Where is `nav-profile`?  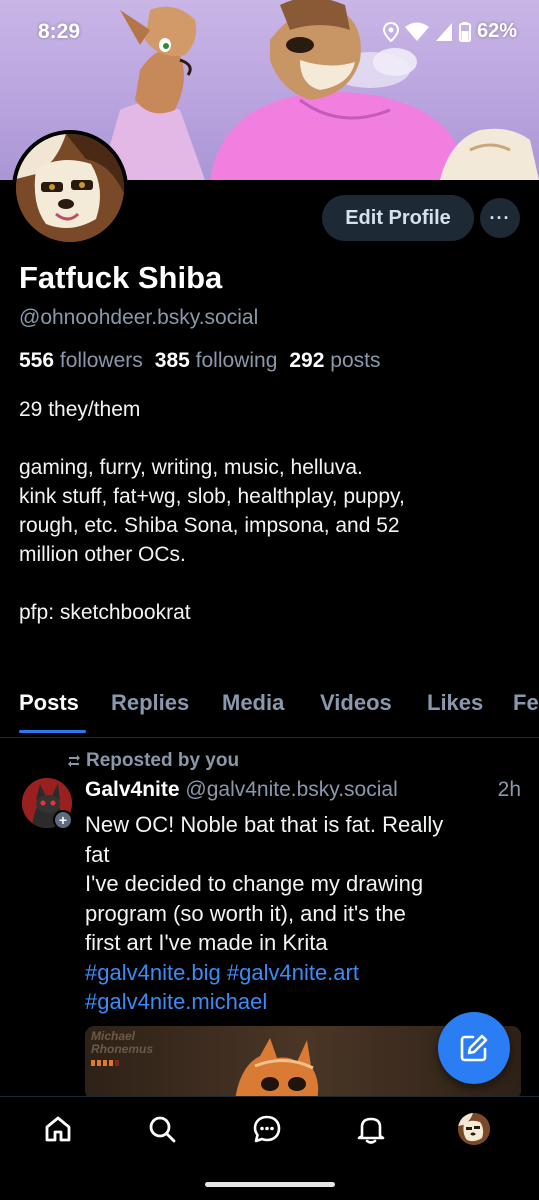 nav-profile is located at coordinates (474, 1129).